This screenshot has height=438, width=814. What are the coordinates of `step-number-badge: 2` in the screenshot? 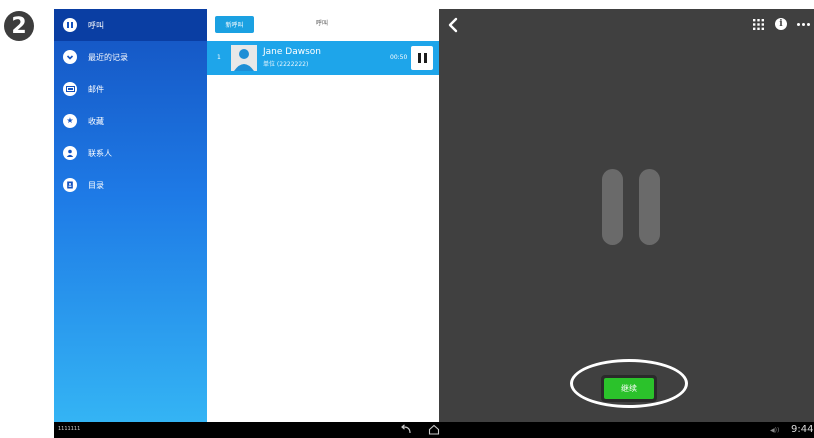 It's located at (19, 26).